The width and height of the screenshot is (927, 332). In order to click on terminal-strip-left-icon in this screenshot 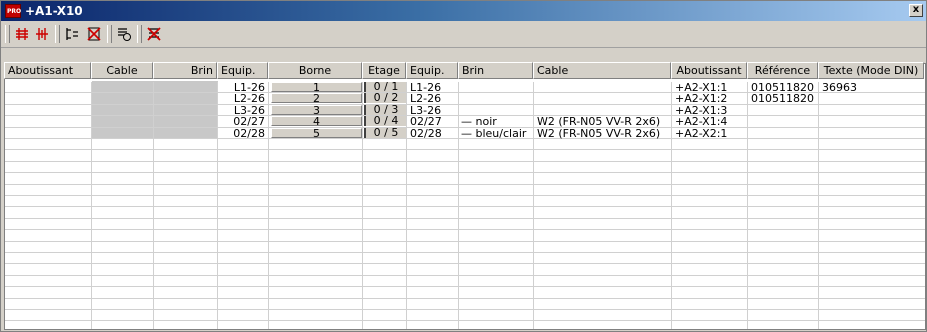, I will do `click(22, 34)`.